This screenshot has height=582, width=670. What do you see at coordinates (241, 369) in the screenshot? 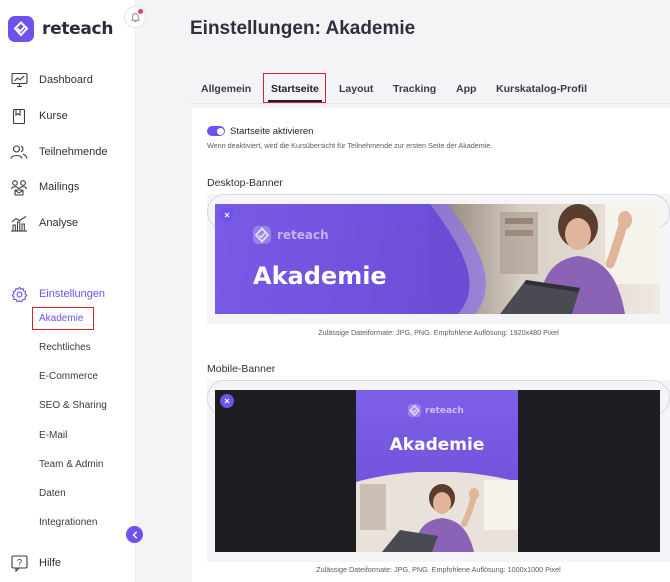
I see `mobile-banner-title: Mobile-Banner` at bounding box center [241, 369].